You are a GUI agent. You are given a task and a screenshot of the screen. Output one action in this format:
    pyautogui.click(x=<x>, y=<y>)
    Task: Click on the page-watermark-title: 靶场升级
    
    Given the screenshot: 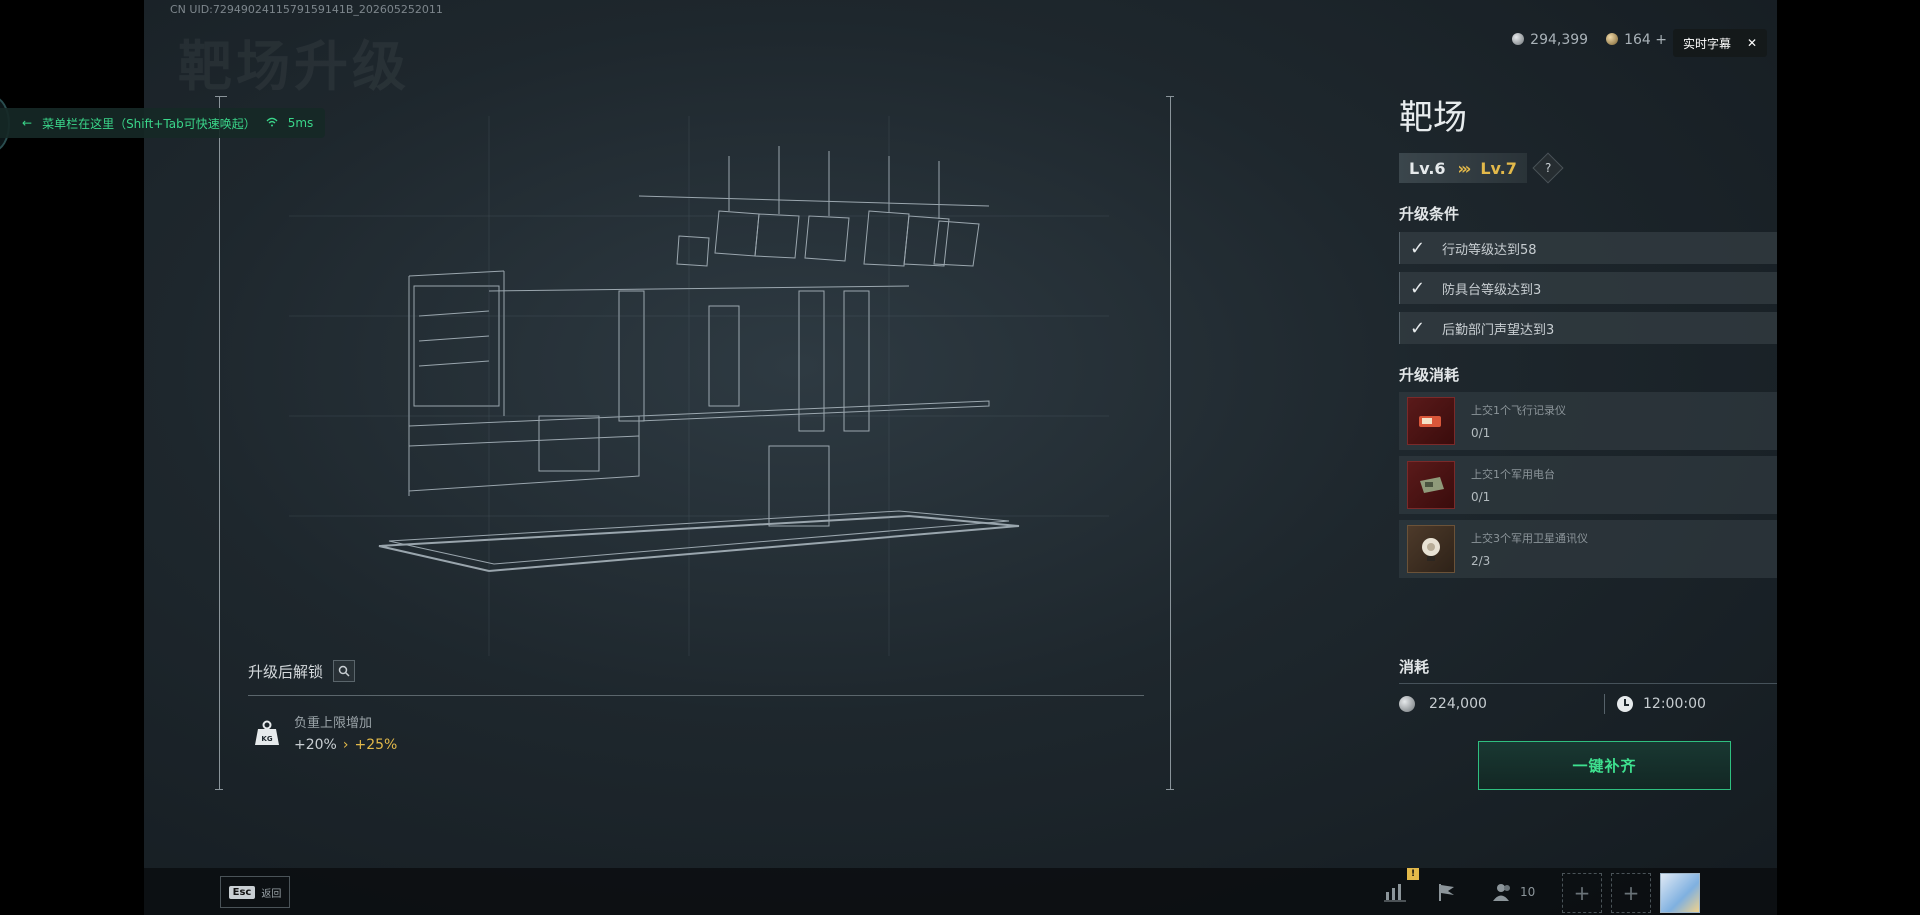 What is the action you would take?
    pyautogui.click(x=294, y=66)
    